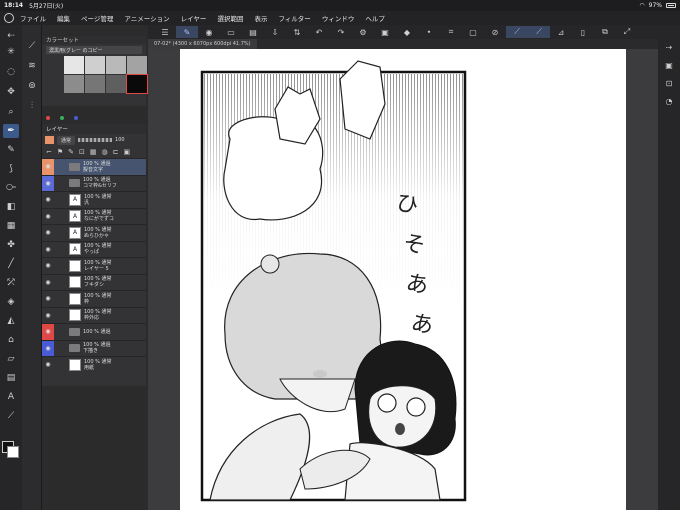  Describe the element at coordinates (165, 32) in the screenshot. I see `hamburger-icon: ☰` at that location.